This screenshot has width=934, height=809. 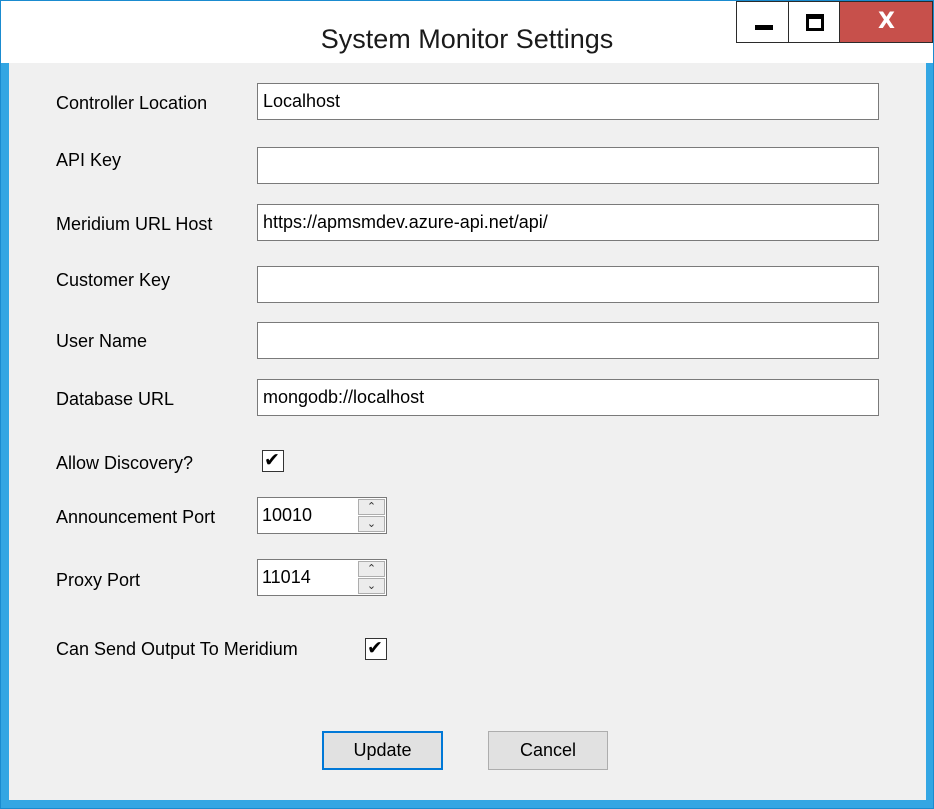 I want to click on proxy-port-value: 11014, so click(x=286, y=577).